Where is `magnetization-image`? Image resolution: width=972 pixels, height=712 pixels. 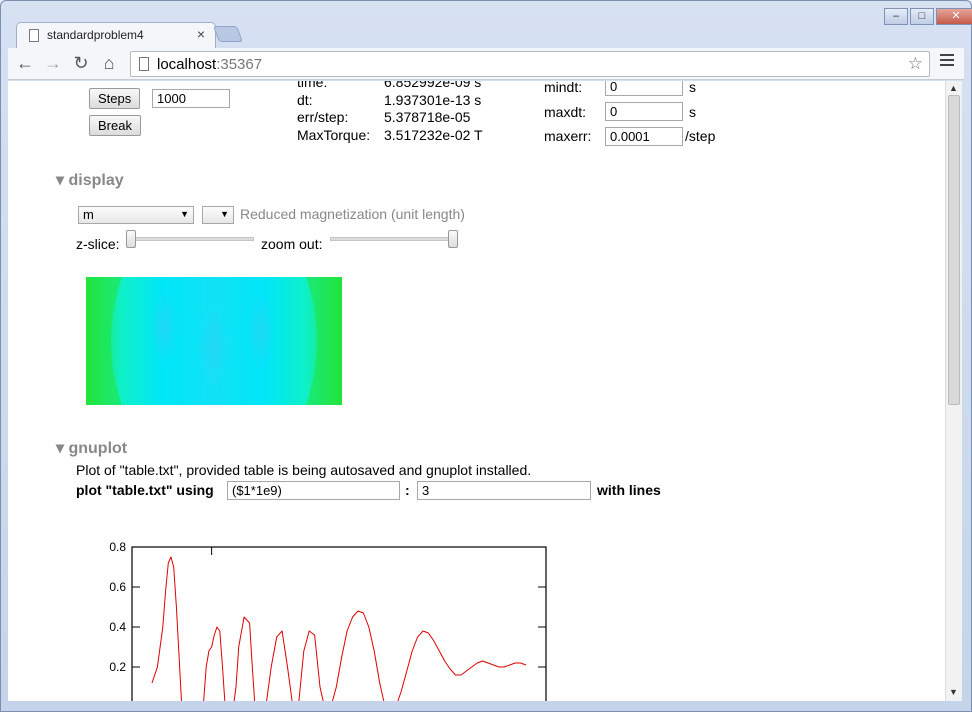 magnetization-image is located at coordinates (214, 341).